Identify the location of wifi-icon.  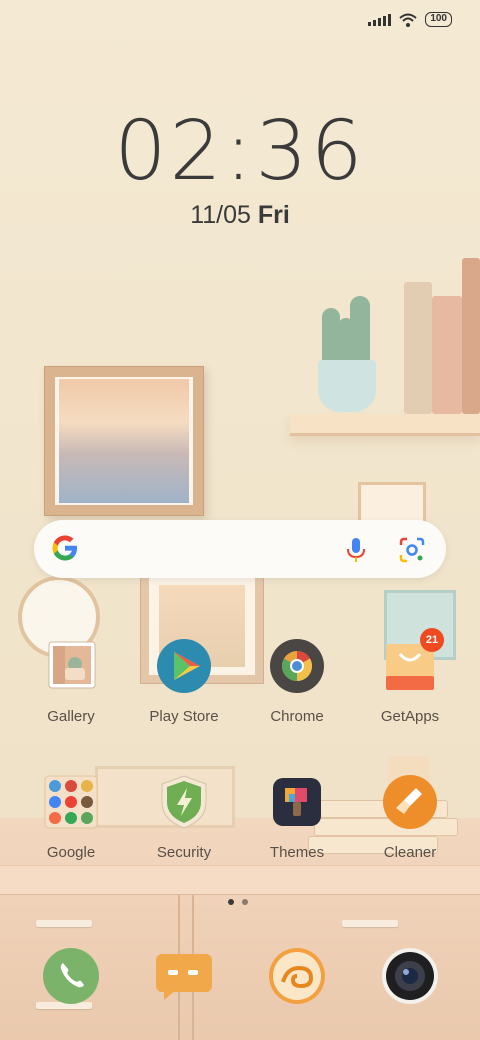
(408, 20).